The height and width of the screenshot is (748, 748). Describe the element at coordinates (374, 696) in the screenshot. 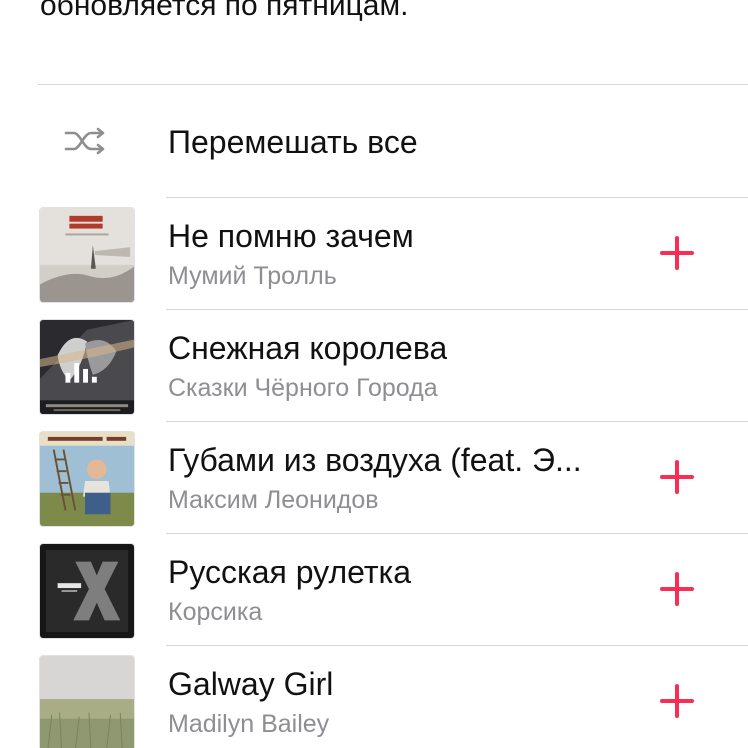

I see `track-row: Galway Girl Madilyn Bailey` at that location.